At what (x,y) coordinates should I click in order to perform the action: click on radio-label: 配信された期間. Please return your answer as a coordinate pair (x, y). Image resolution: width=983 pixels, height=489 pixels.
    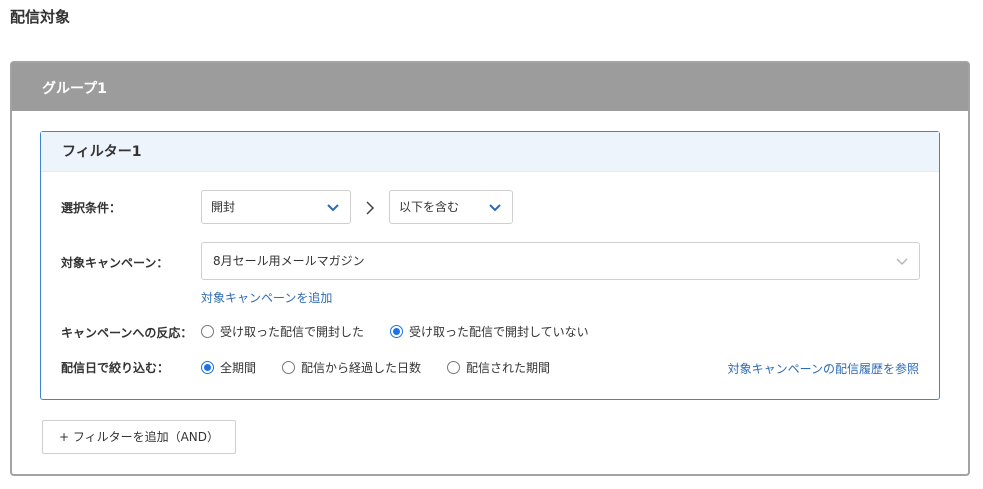
    Looking at the image, I should click on (508, 368).